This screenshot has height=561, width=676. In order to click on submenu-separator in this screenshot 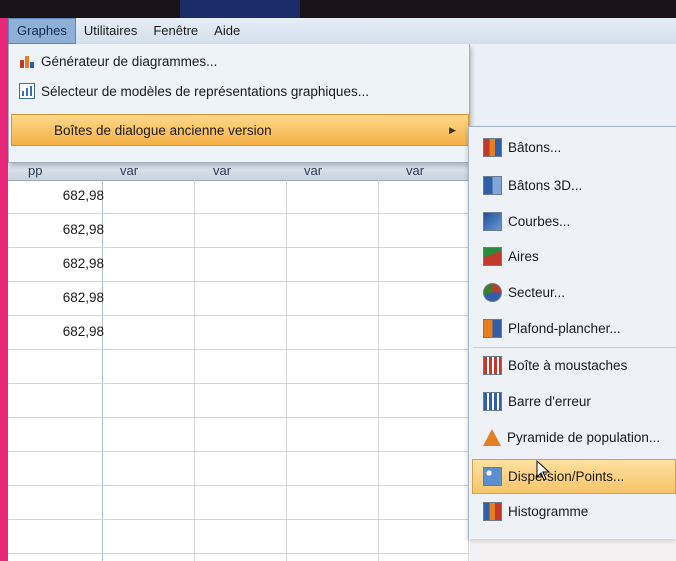, I will do `click(574, 347)`.